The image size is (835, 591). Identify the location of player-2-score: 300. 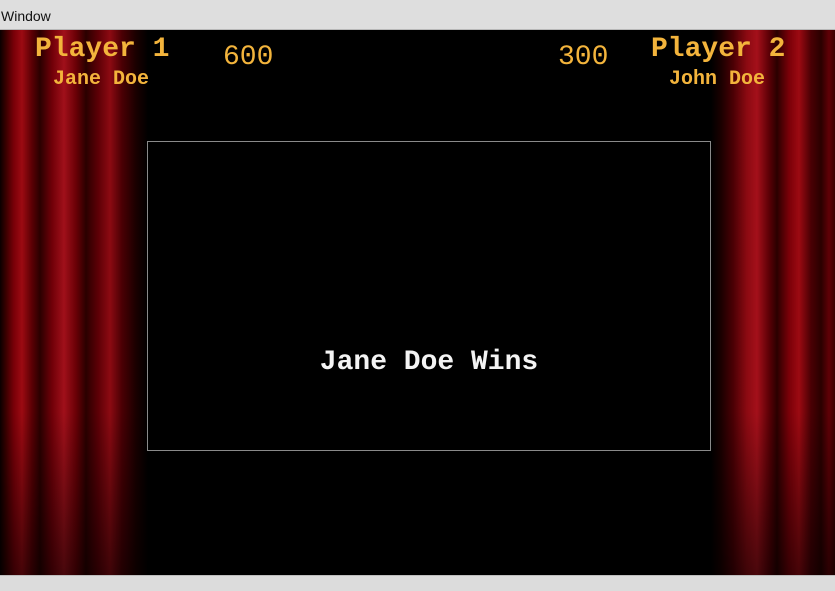
(583, 57).